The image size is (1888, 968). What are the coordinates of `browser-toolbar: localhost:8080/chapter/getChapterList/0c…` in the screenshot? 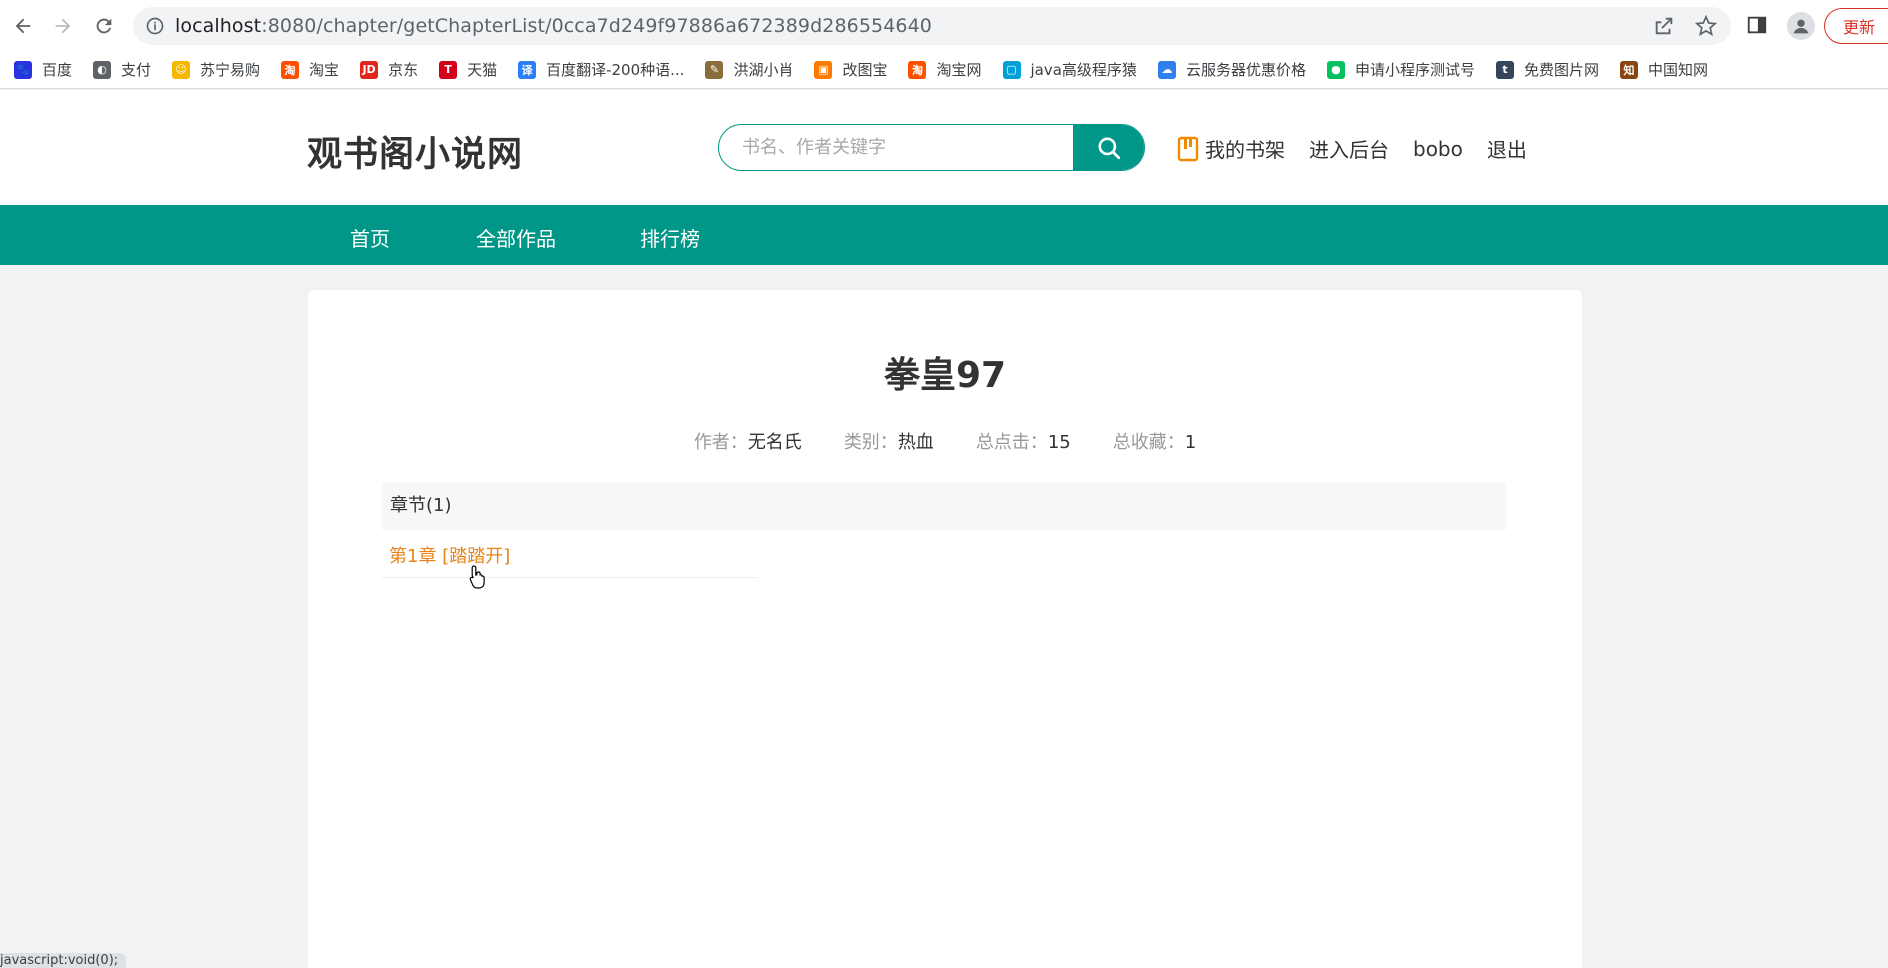 It's located at (944, 25).